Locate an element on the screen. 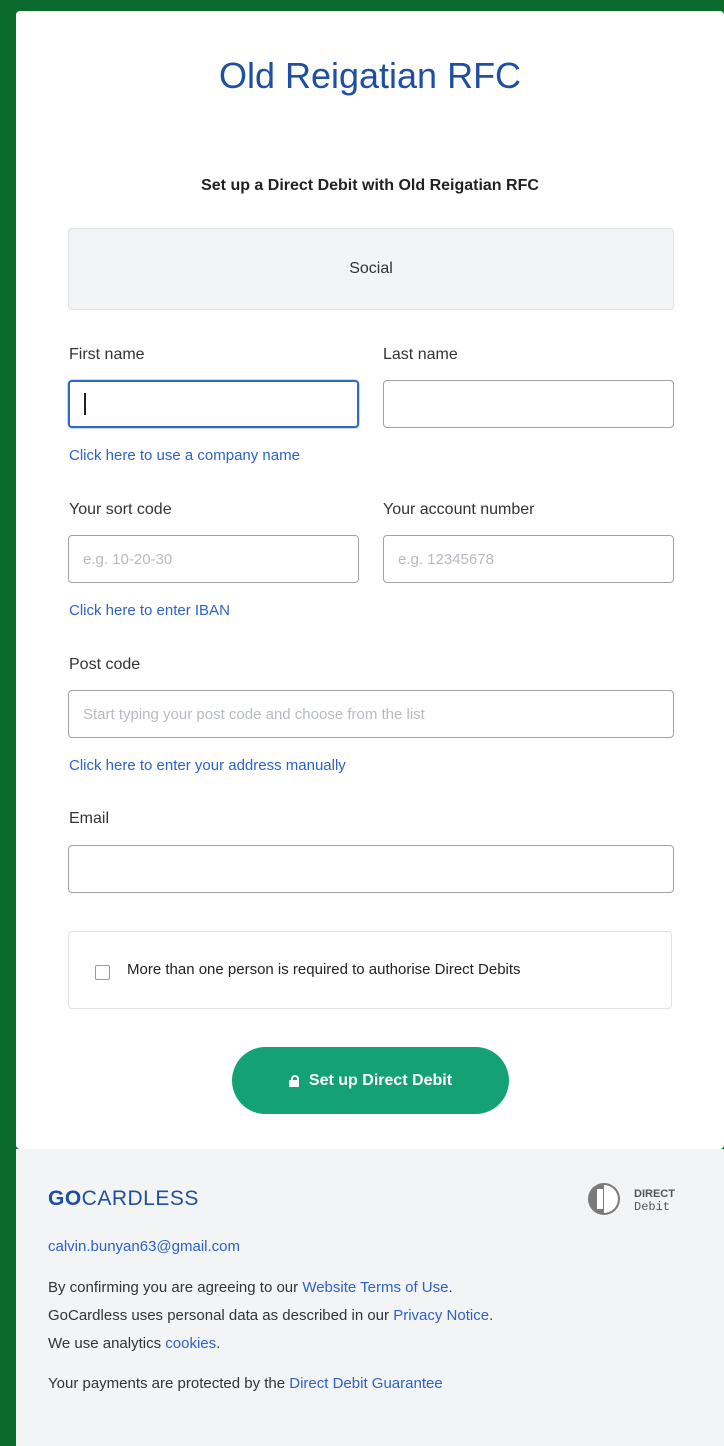  set-up-direct-debit-button: Set up Direct Debit is located at coordinates (370, 1080).